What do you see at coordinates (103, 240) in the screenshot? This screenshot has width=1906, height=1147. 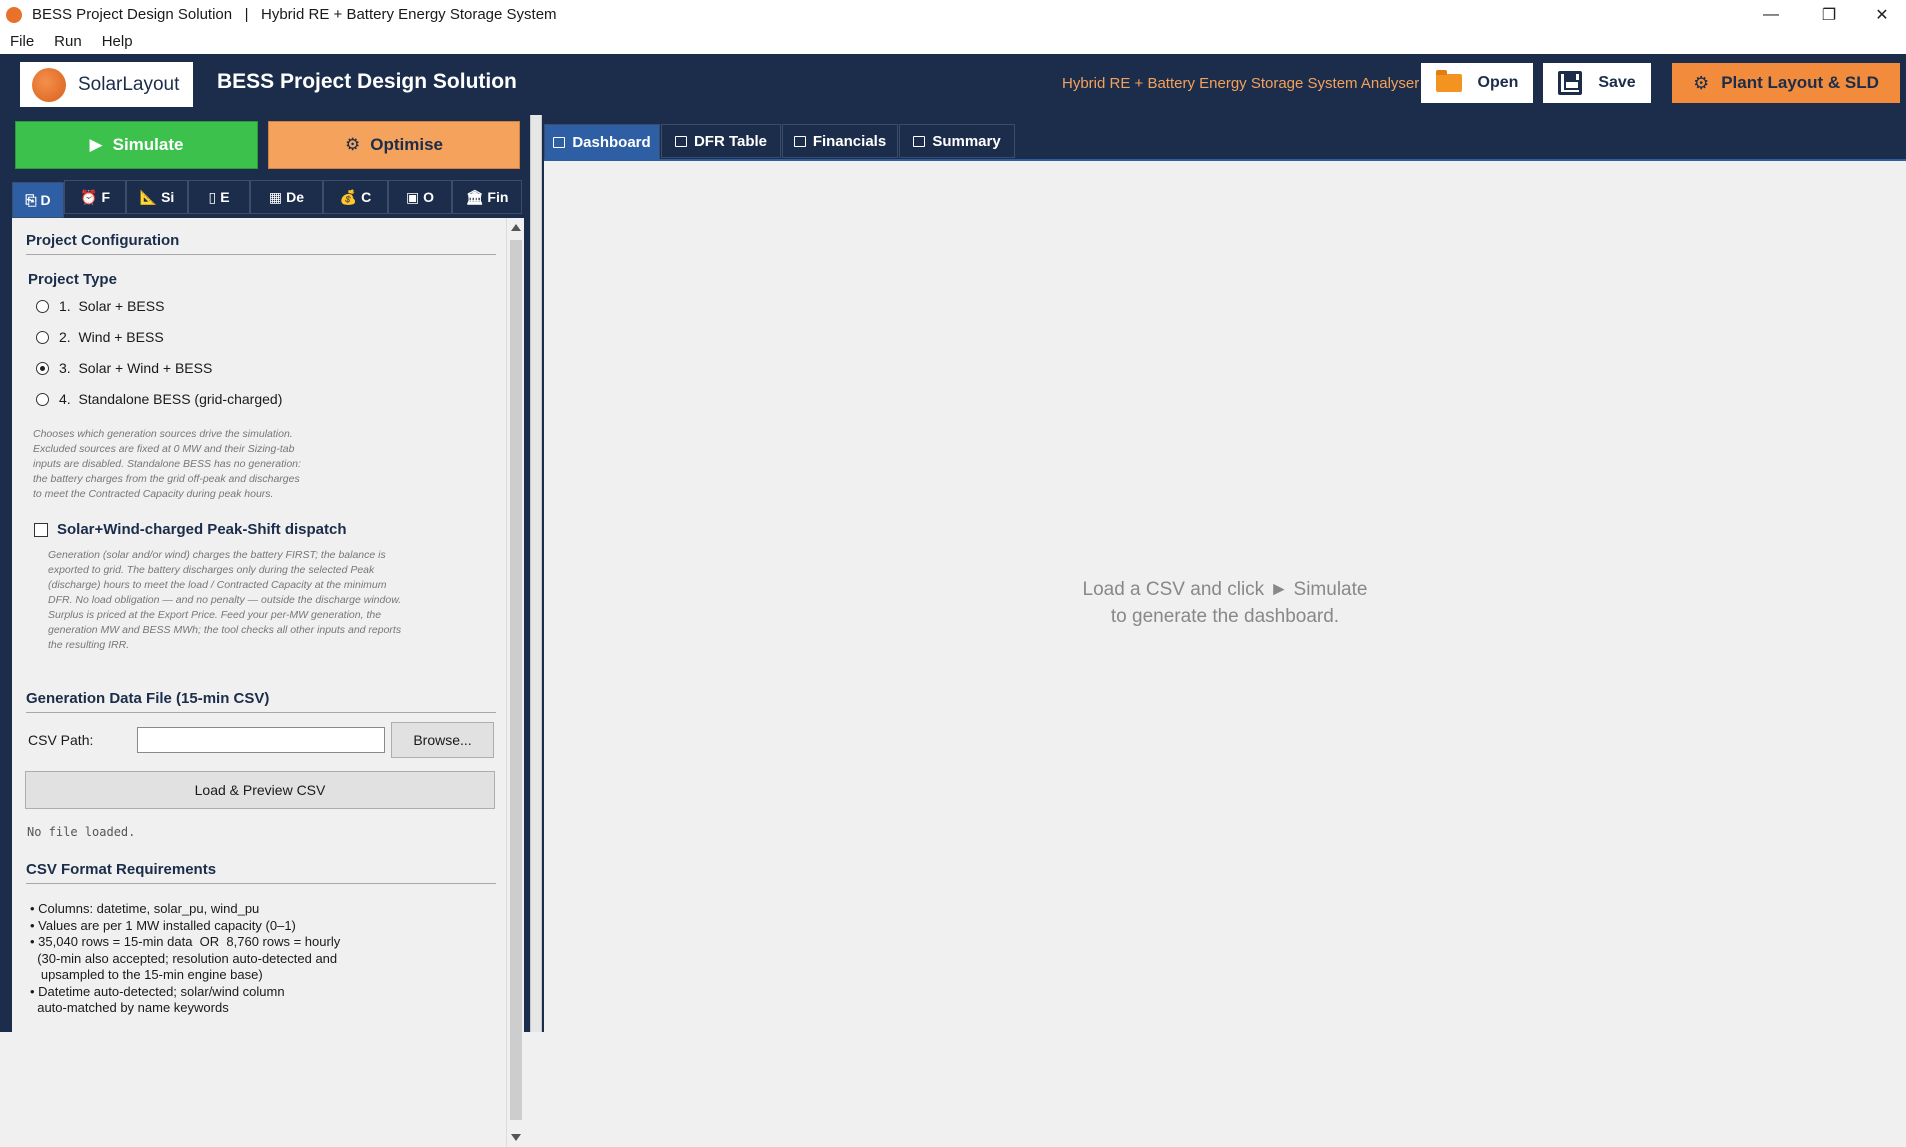 I see `project-config-title: Project Configuration` at bounding box center [103, 240].